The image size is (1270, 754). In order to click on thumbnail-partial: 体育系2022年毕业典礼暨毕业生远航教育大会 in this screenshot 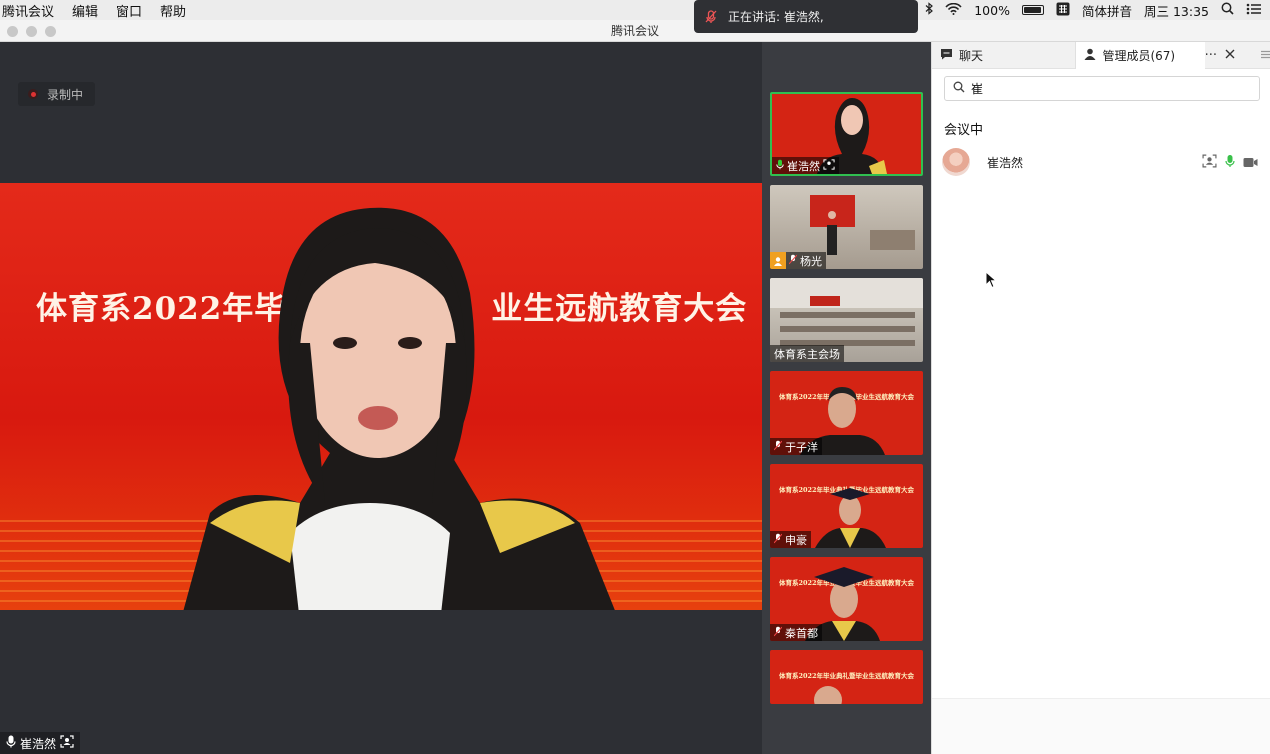, I will do `click(846, 677)`.